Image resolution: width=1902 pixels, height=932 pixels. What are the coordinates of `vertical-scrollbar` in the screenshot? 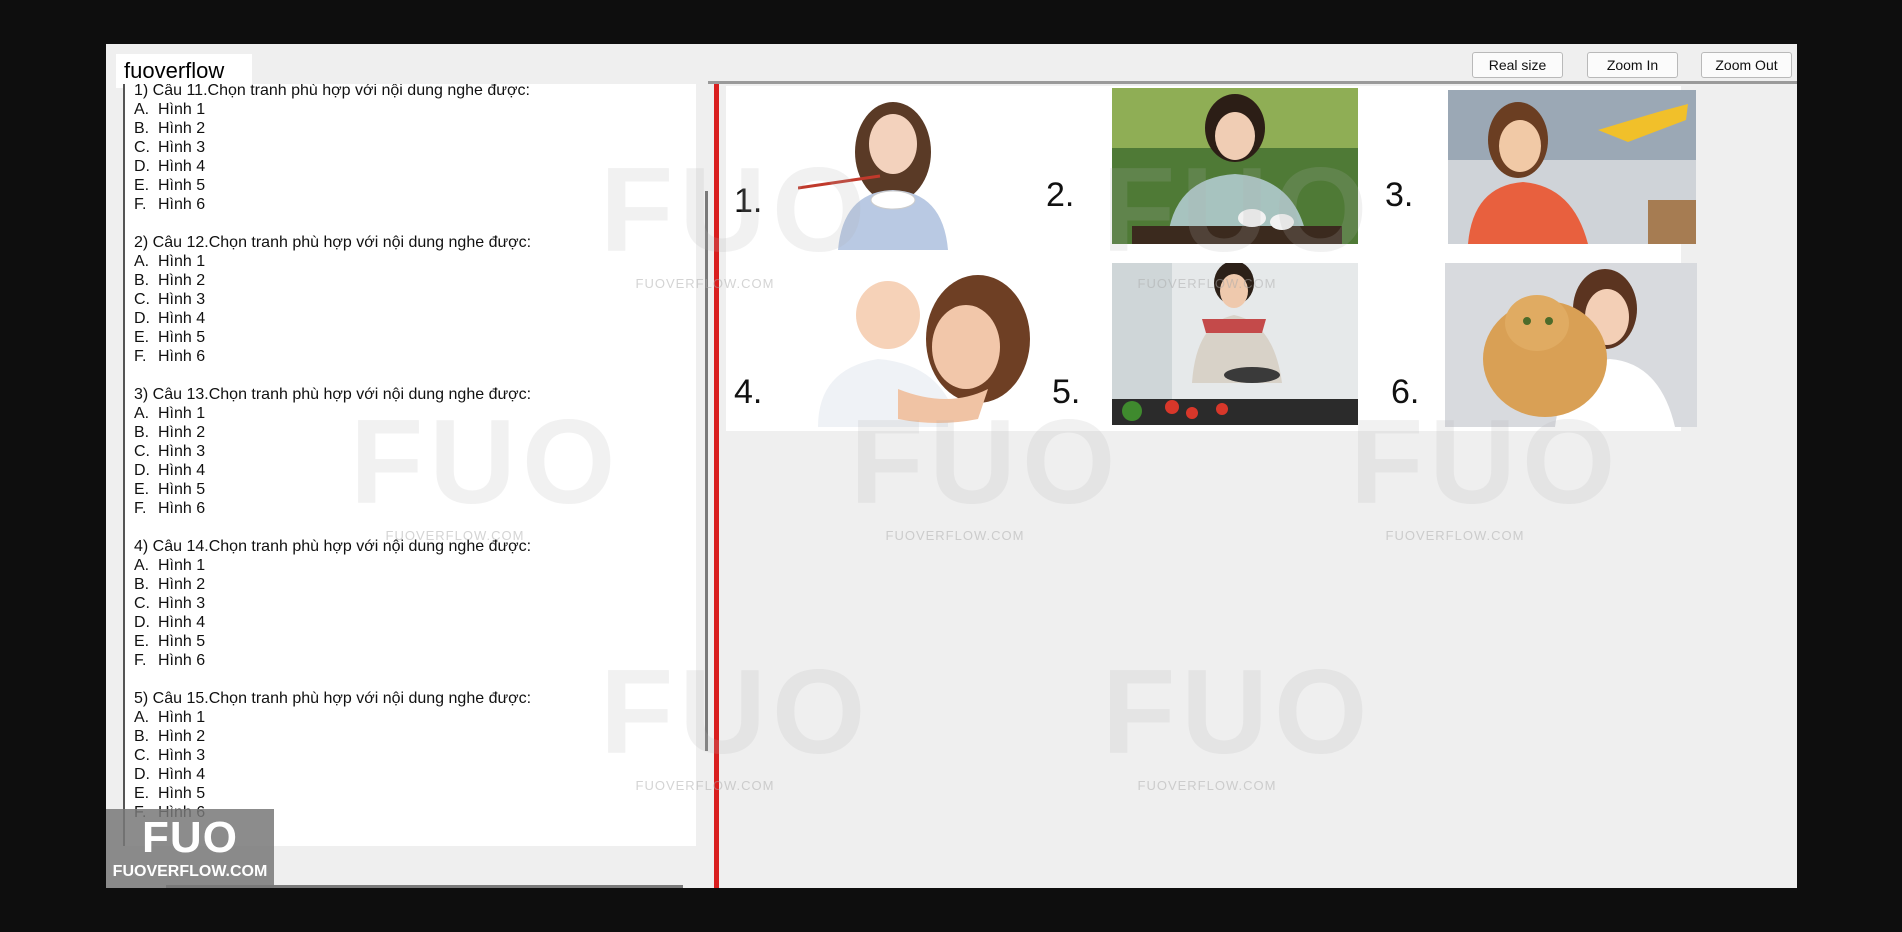 It's located at (706, 471).